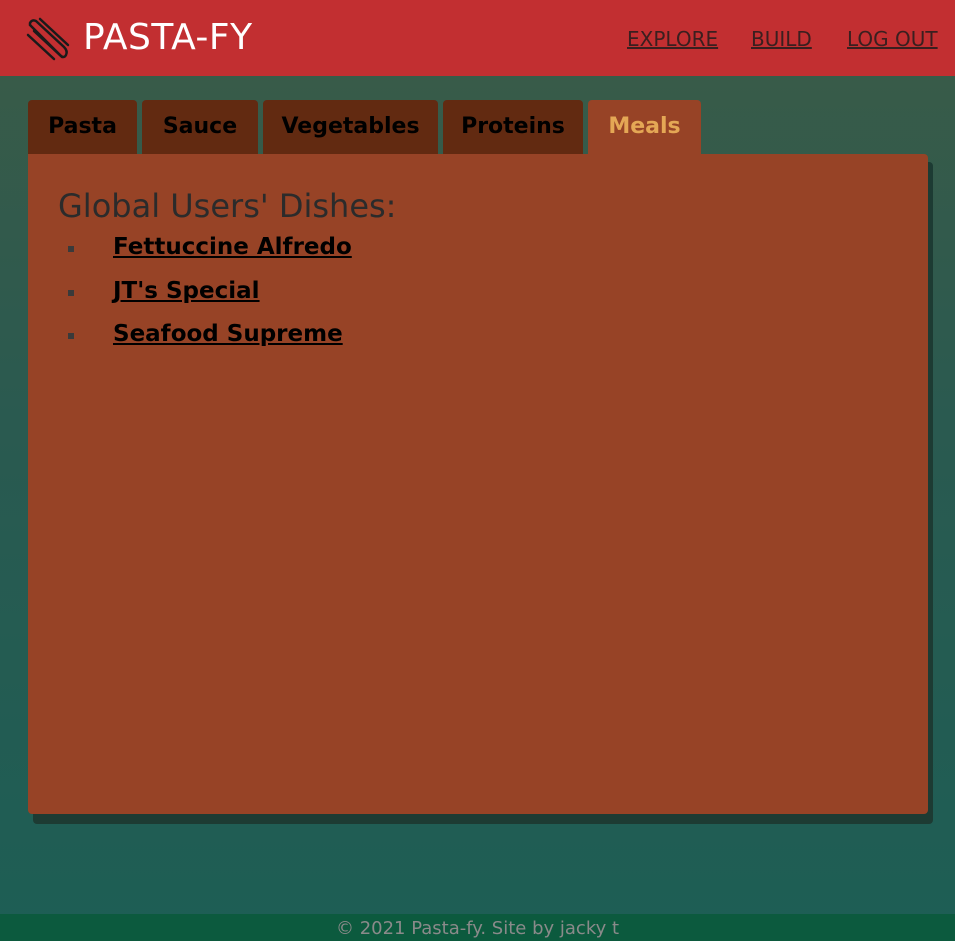  Describe the element at coordinates (186, 291) in the screenshot. I see `dish-link-jts-special: JT's Special` at that location.